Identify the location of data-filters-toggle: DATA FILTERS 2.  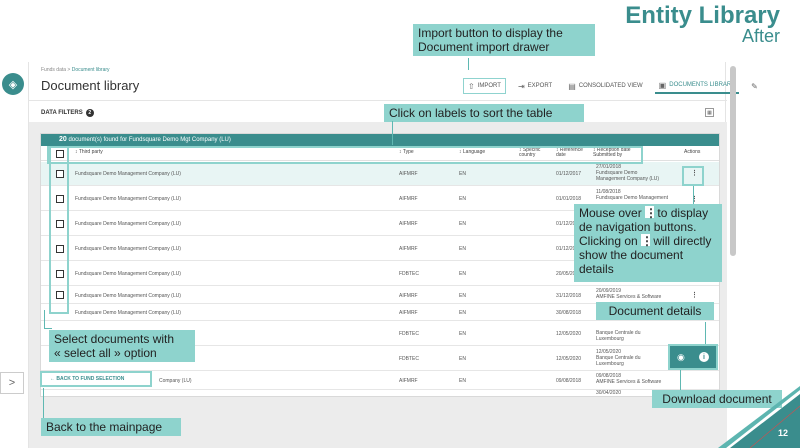
(67, 113).